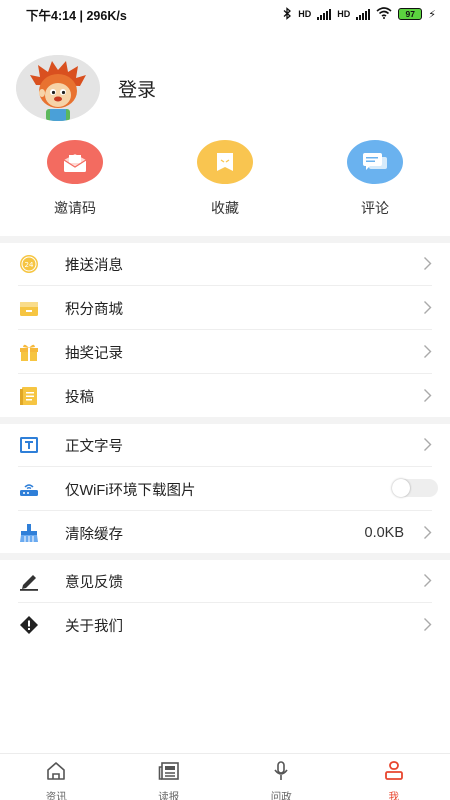  What do you see at coordinates (344, 14) in the screenshot?
I see `hd-label-2: HD` at bounding box center [344, 14].